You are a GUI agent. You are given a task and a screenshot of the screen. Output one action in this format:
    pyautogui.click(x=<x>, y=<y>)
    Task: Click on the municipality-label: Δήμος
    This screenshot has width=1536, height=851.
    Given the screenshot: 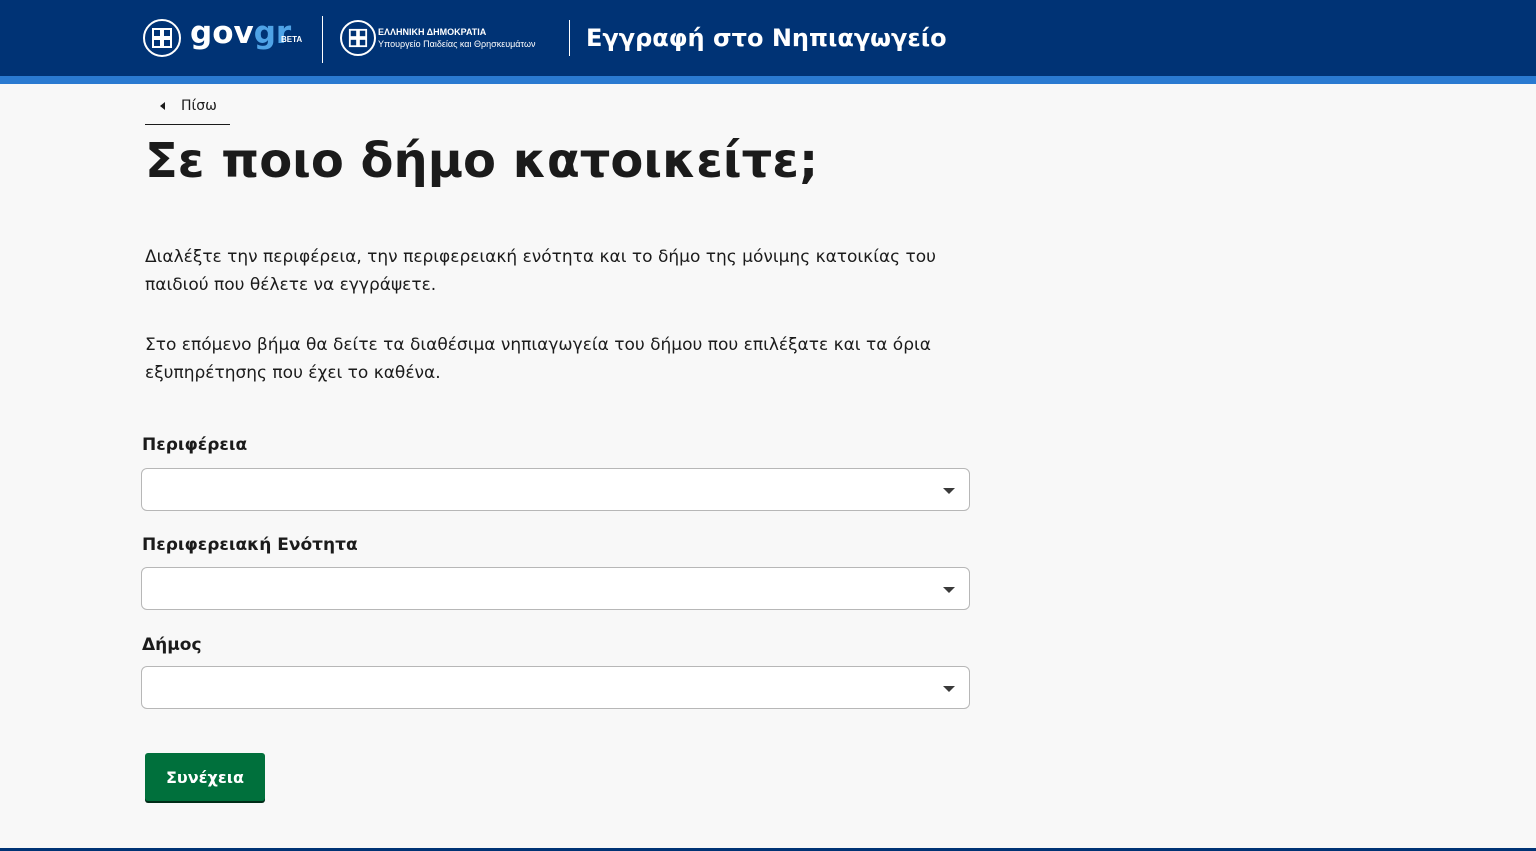 What is the action you would take?
    pyautogui.click(x=172, y=645)
    